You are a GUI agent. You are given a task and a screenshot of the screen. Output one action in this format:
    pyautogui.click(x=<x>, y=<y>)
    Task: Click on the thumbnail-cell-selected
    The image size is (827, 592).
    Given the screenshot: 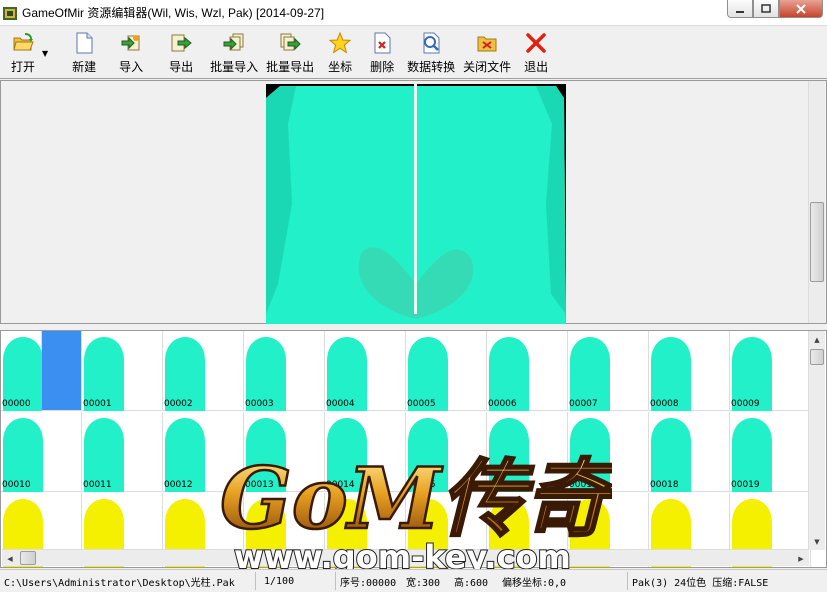 What is the action you would take?
    pyautogui.click(x=62, y=371)
    